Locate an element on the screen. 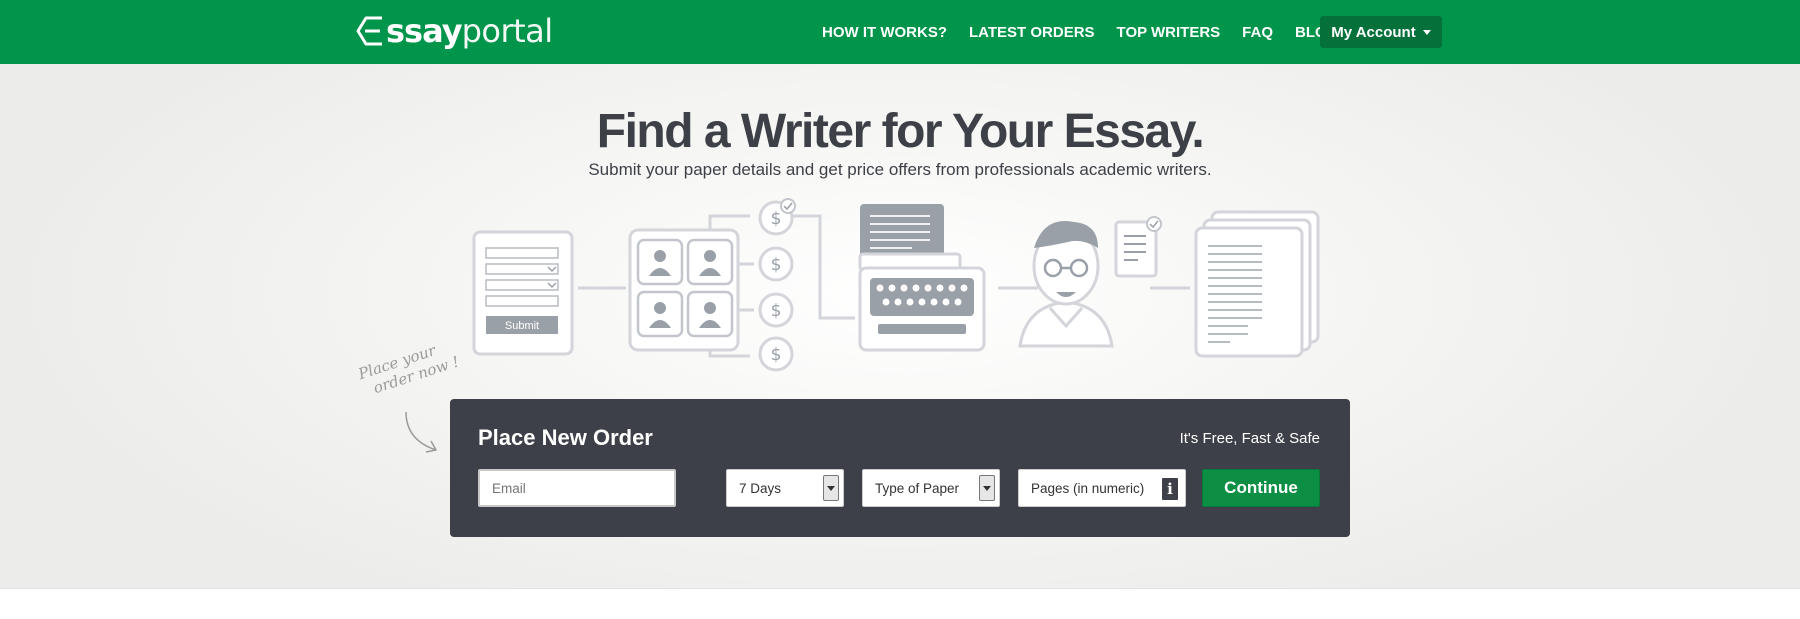 This screenshot has height=619, width=1800. price-symbol-2: $ is located at coordinates (776, 265).